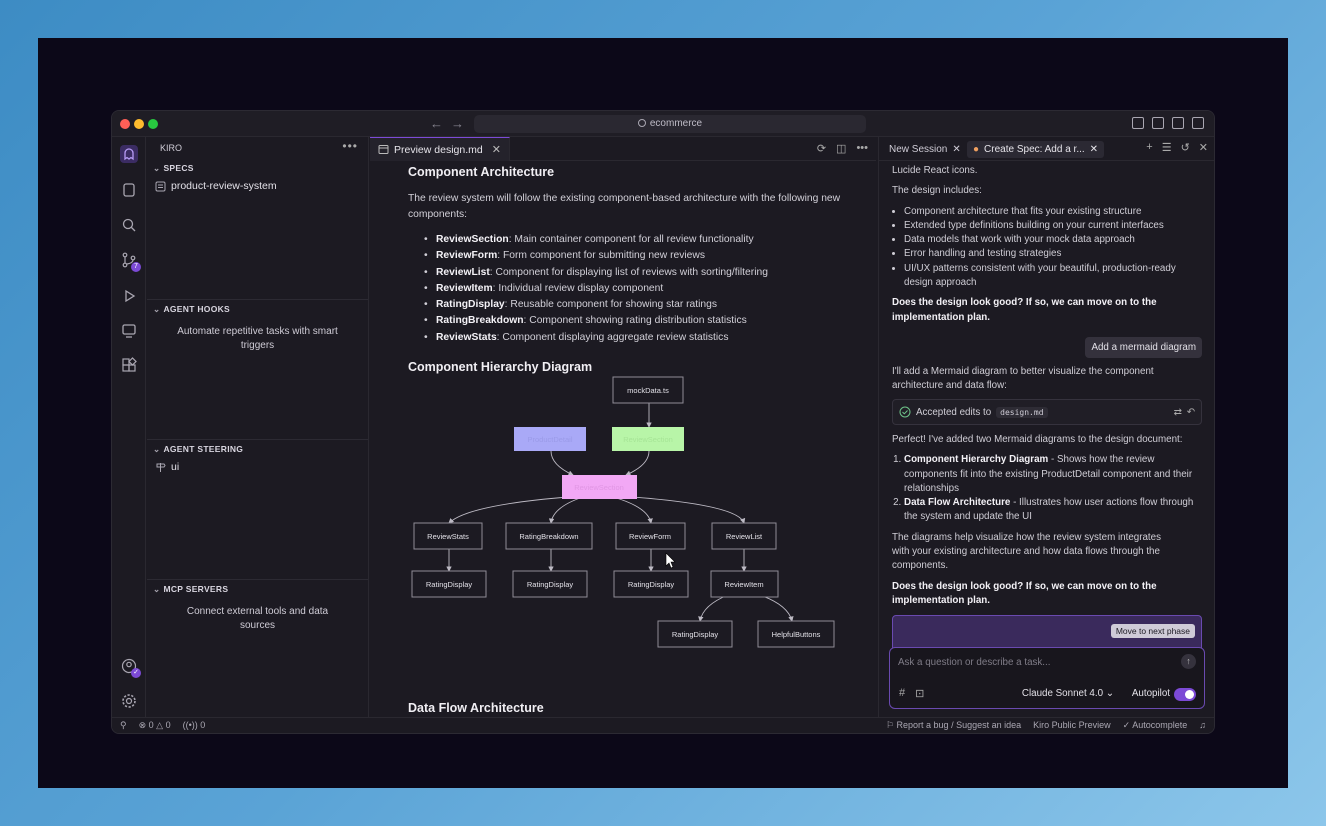  What do you see at coordinates (1138, 123) in the screenshot?
I see `layout-grid-icon` at bounding box center [1138, 123].